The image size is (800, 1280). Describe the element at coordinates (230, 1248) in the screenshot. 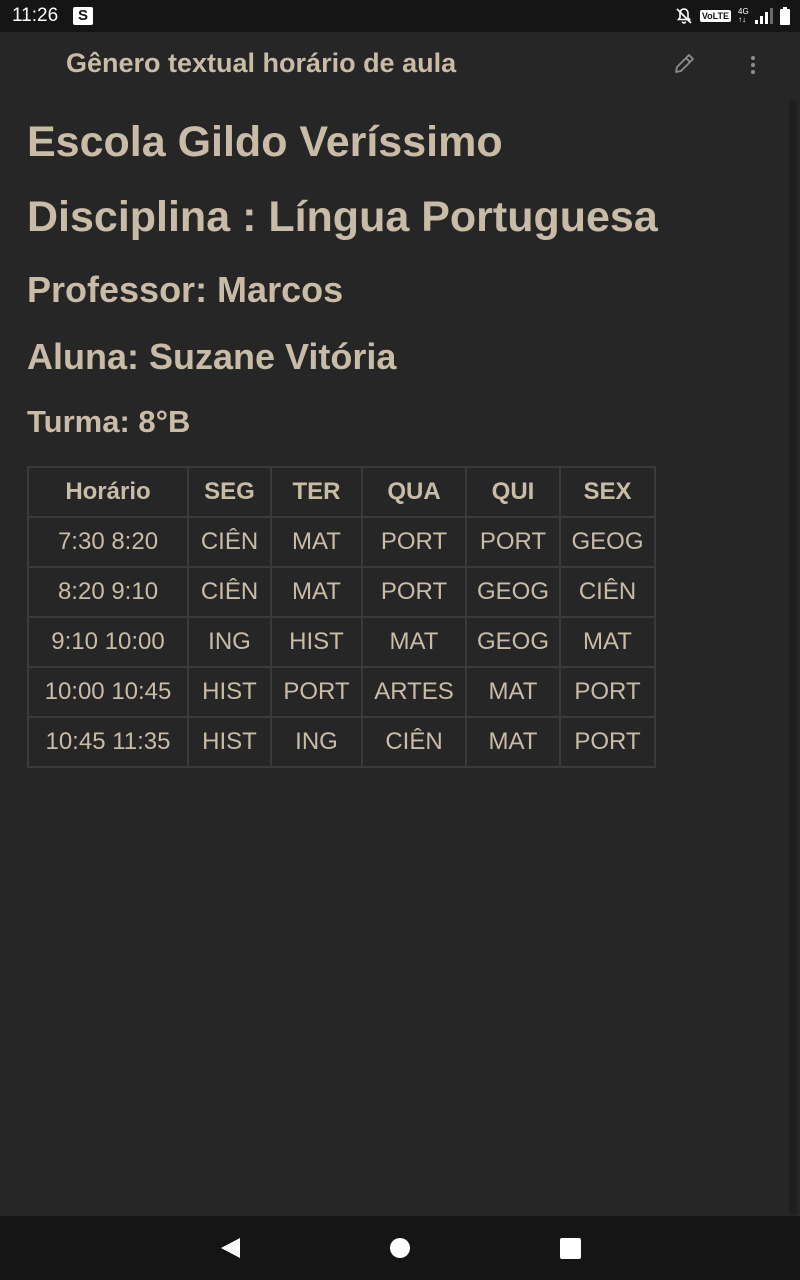

I see `back-icon` at that location.